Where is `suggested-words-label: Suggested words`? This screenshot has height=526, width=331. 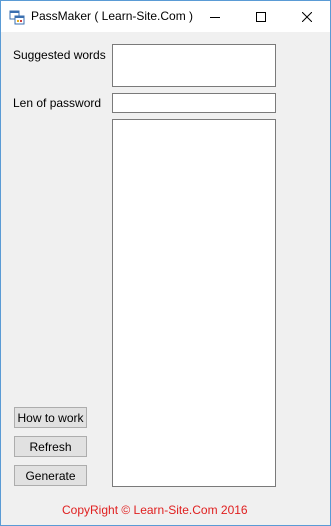 suggested-words-label: Suggested words is located at coordinates (59, 55).